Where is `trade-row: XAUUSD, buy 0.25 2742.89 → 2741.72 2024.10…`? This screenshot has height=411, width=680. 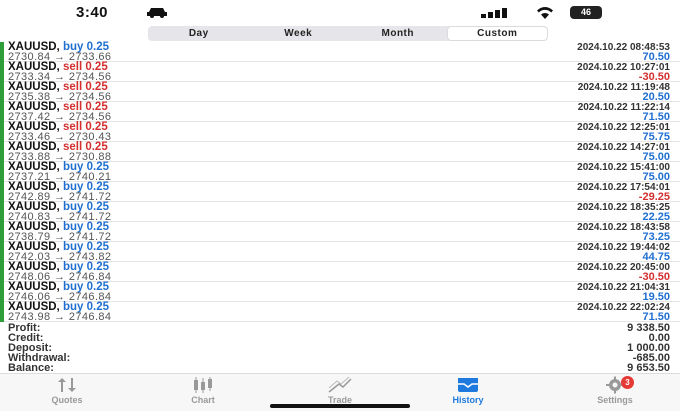
trade-row: XAUUSD, buy 0.25 2742.89 → 2741.72 2024.10… is located at coordinates (340, 192).